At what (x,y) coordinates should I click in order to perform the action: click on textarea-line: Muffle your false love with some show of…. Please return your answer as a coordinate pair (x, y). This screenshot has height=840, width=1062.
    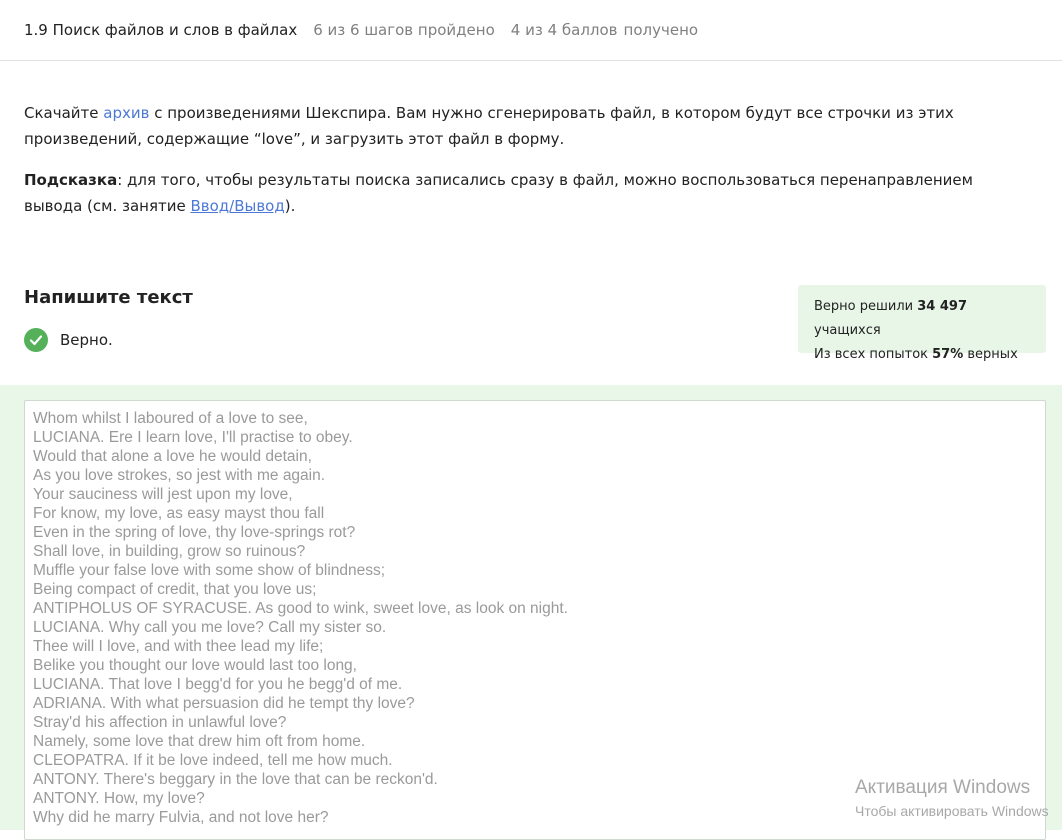
    Looking at the image, I should click on (209, 570).